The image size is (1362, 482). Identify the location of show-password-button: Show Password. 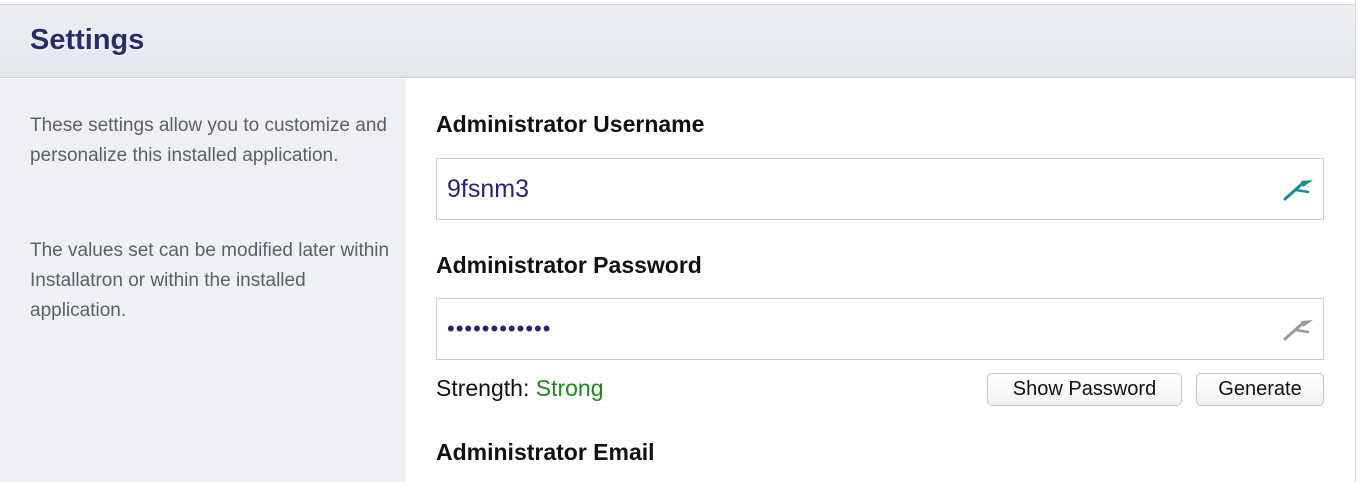
(1084, 389).